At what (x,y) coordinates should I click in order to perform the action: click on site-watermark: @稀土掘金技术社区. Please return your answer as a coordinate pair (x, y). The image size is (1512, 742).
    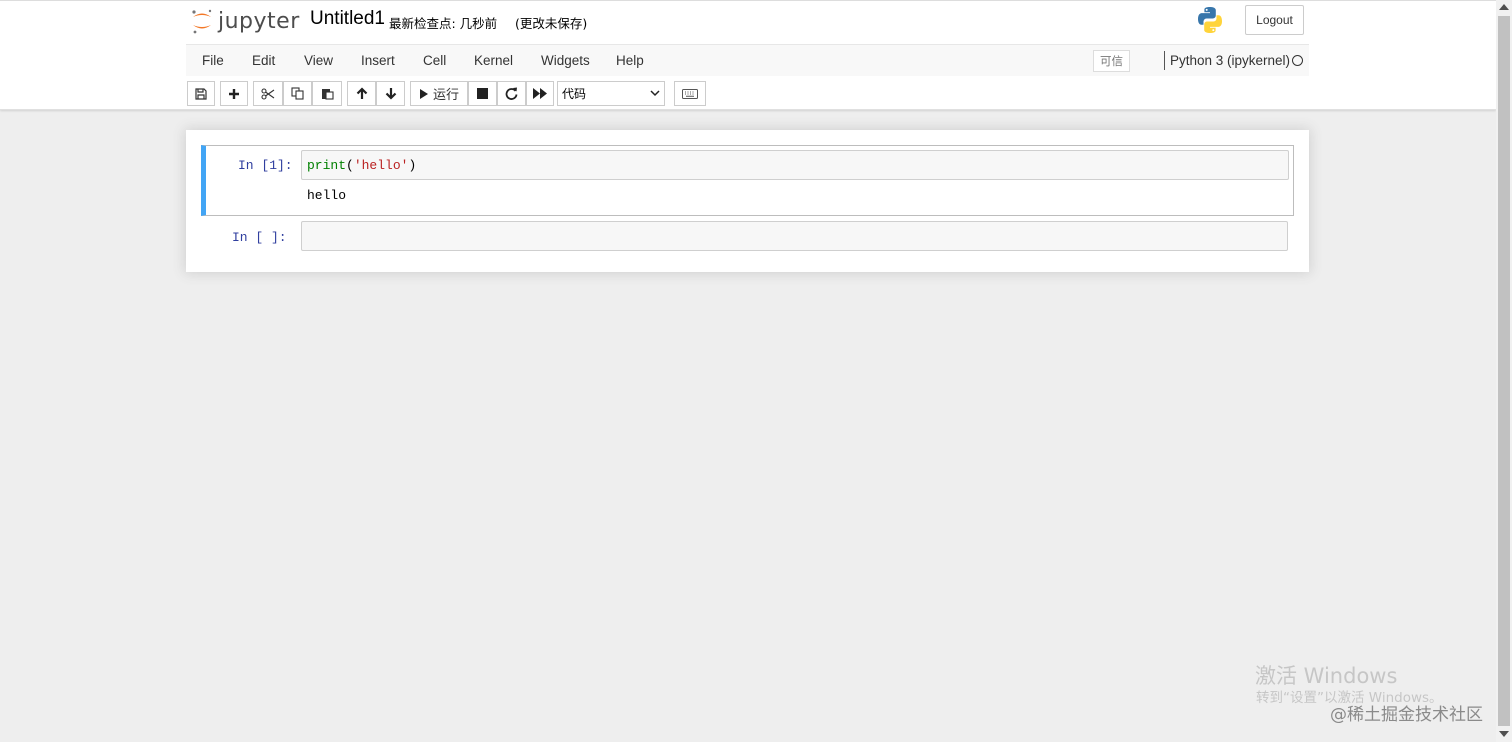
    Looking at the image, I should click on (1406, 715).